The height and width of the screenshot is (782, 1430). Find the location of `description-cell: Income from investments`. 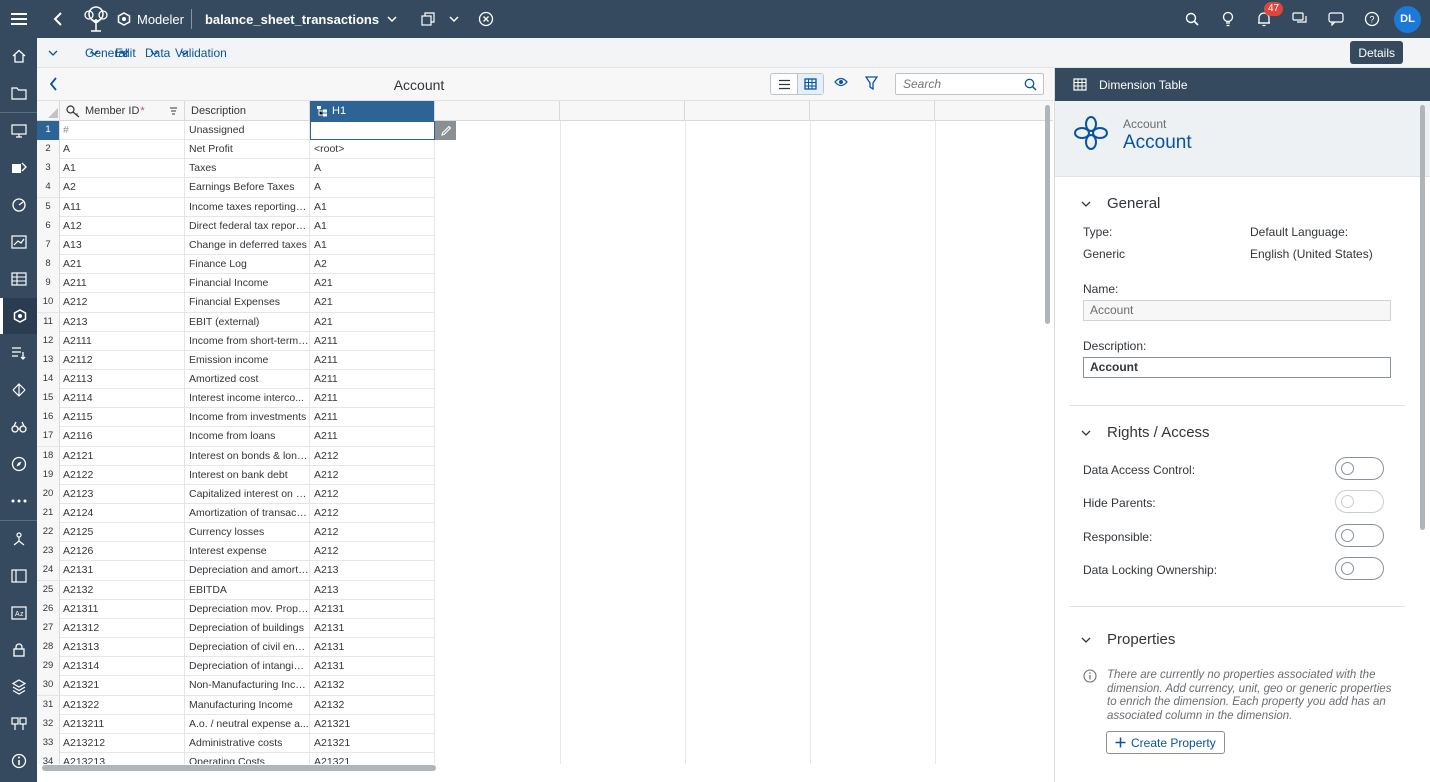

description-cell: Income from investments is located at coordinates (249, 417).